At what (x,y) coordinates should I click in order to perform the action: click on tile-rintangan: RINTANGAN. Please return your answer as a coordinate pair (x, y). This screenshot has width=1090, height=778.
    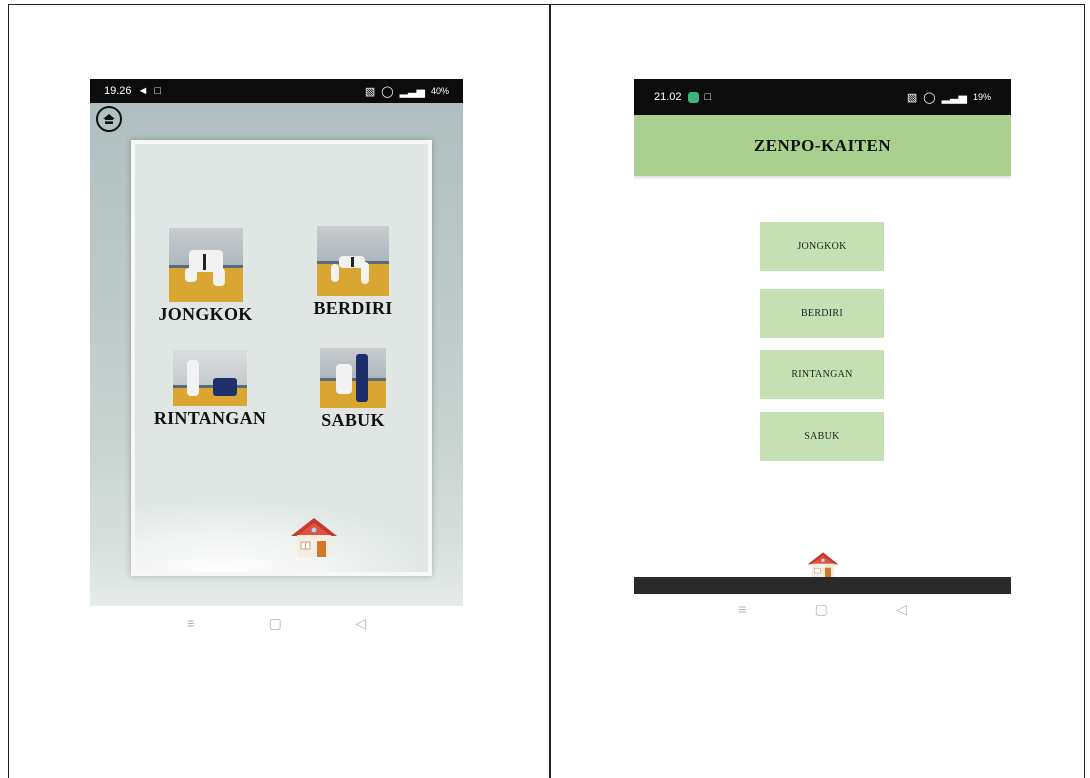
    Looking at the image, I should click on (210, 389).